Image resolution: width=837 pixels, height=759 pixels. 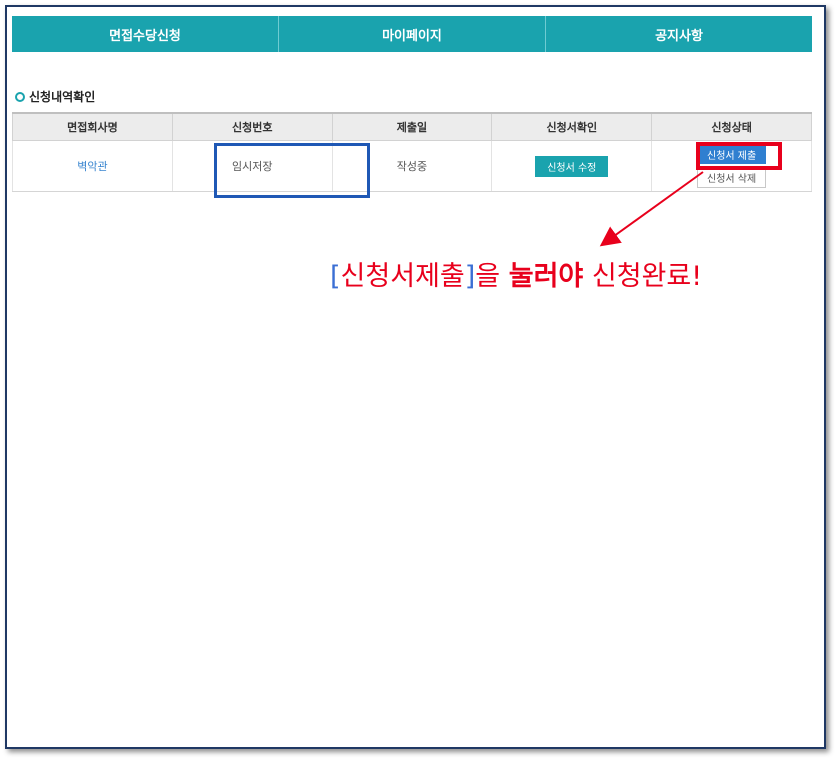 What do you see at coordinates (679, 34) in the screenshot?
I see `tab-notice: 공지사항` at bounding box center [679, 34].